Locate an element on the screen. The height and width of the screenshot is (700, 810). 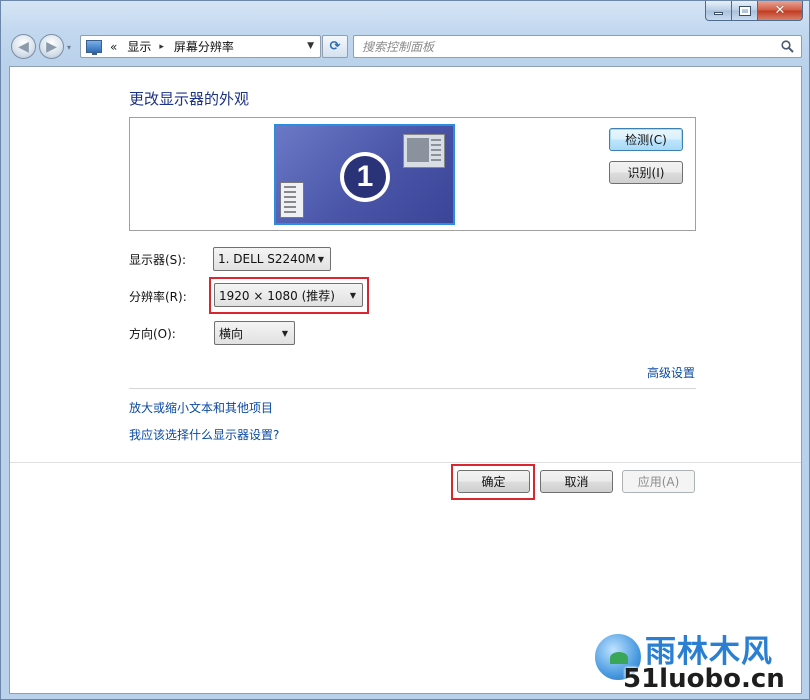
address-overflow-chevron: « is located at coordinates (113, 47).